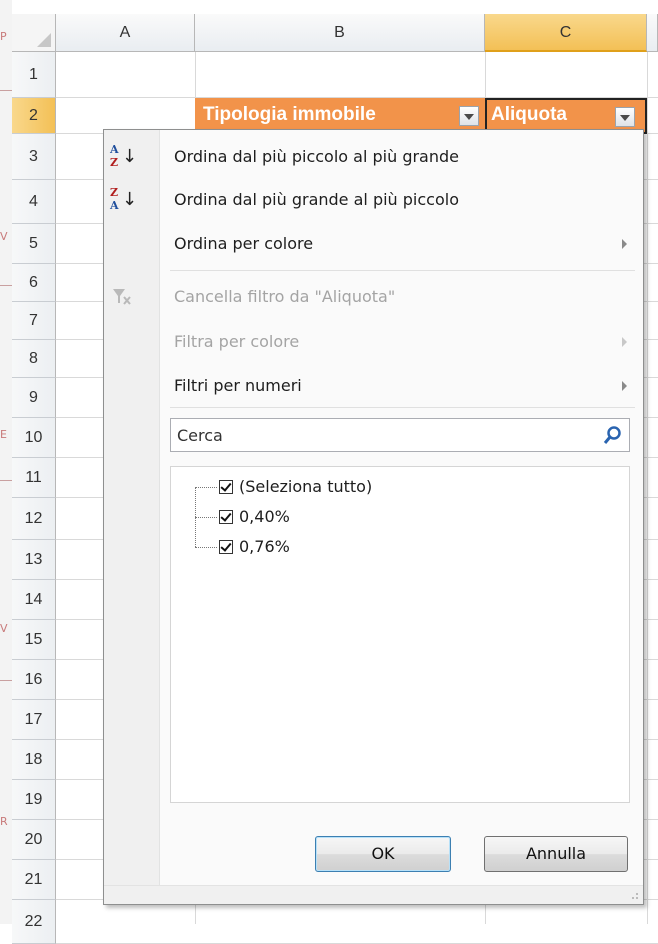  What do you see at coordinates (34, 880) in the screenshot?
I see `row-header-21: 21` at bounding box center [34, 880].